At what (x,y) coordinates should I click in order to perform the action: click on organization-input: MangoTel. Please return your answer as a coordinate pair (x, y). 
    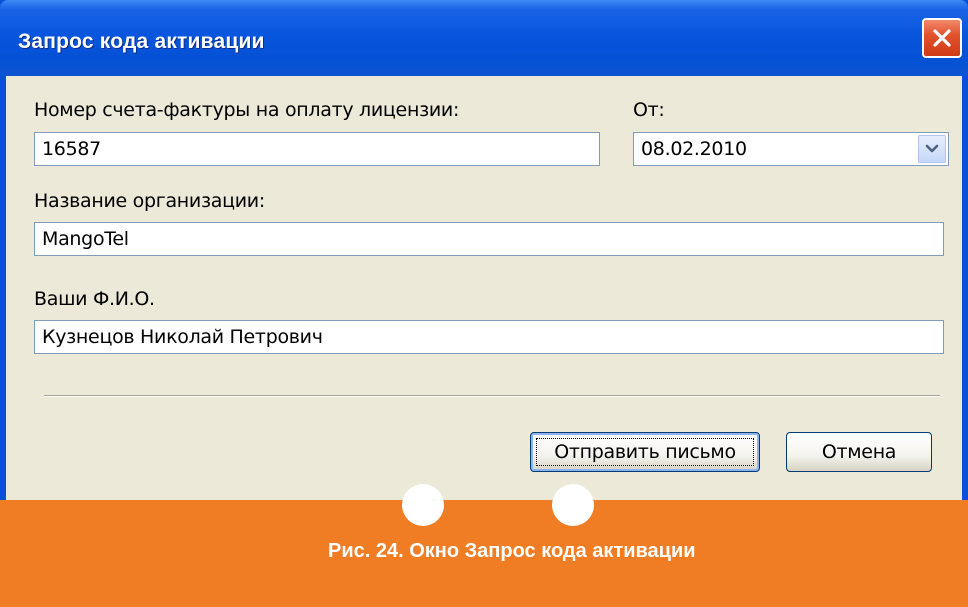
    Looking at the image, I should click on (489, 239).